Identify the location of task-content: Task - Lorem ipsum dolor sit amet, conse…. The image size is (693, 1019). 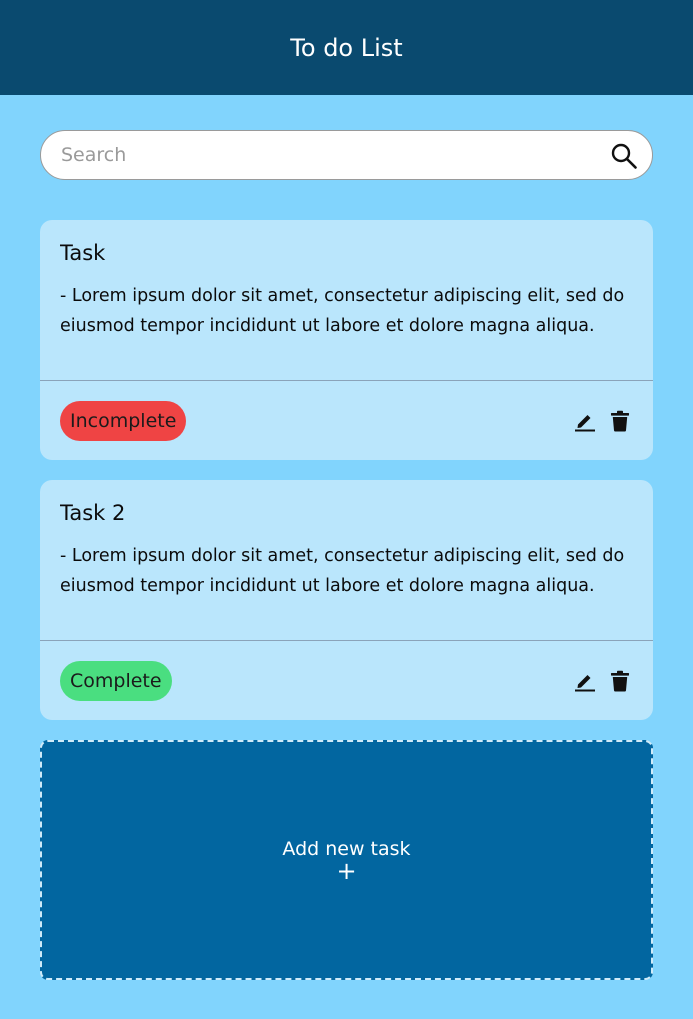
(344, 299).